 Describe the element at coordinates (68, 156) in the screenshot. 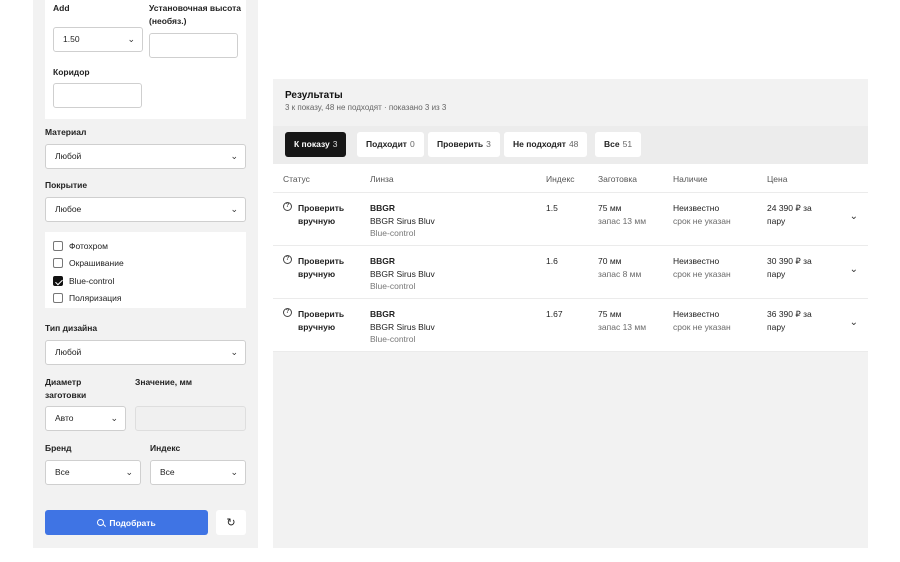

I see `material-select-value: Любой` at that location.